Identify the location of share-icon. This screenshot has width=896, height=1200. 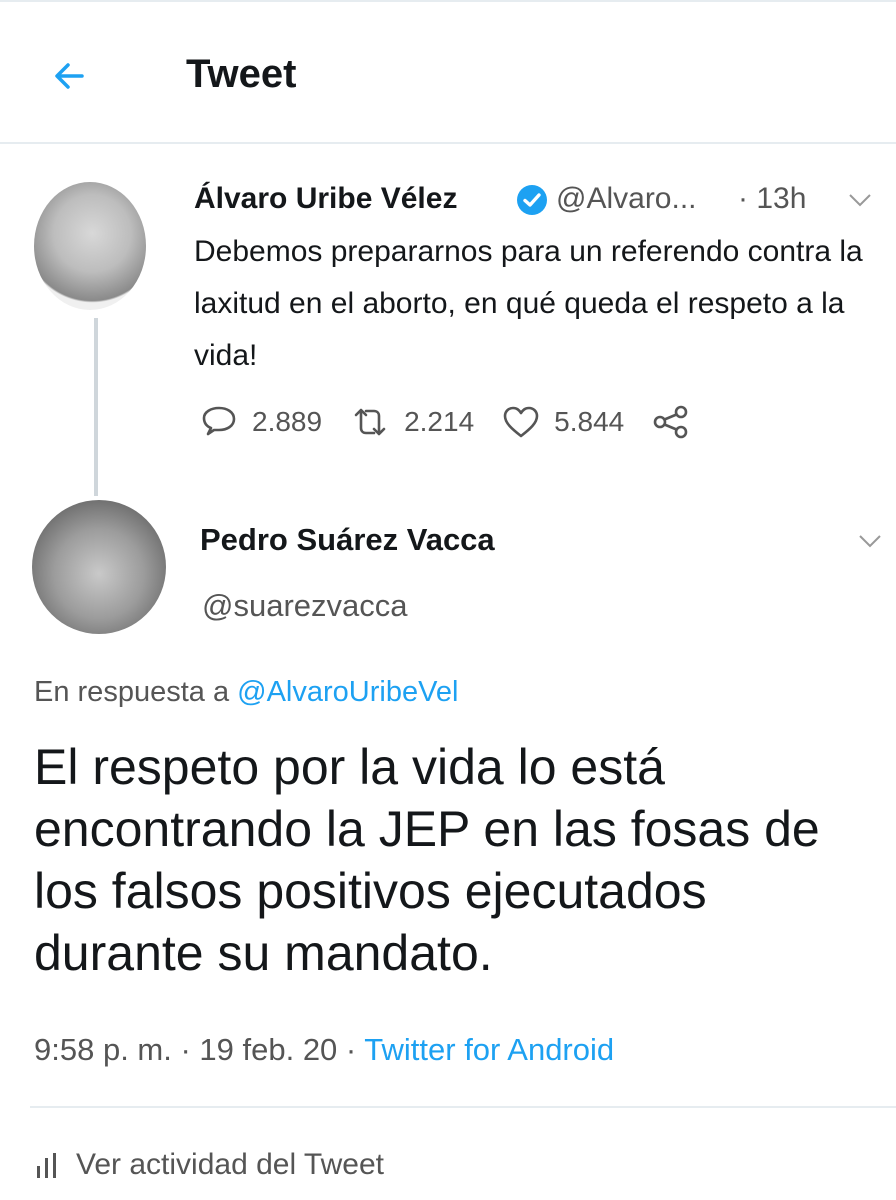
(670, 422).